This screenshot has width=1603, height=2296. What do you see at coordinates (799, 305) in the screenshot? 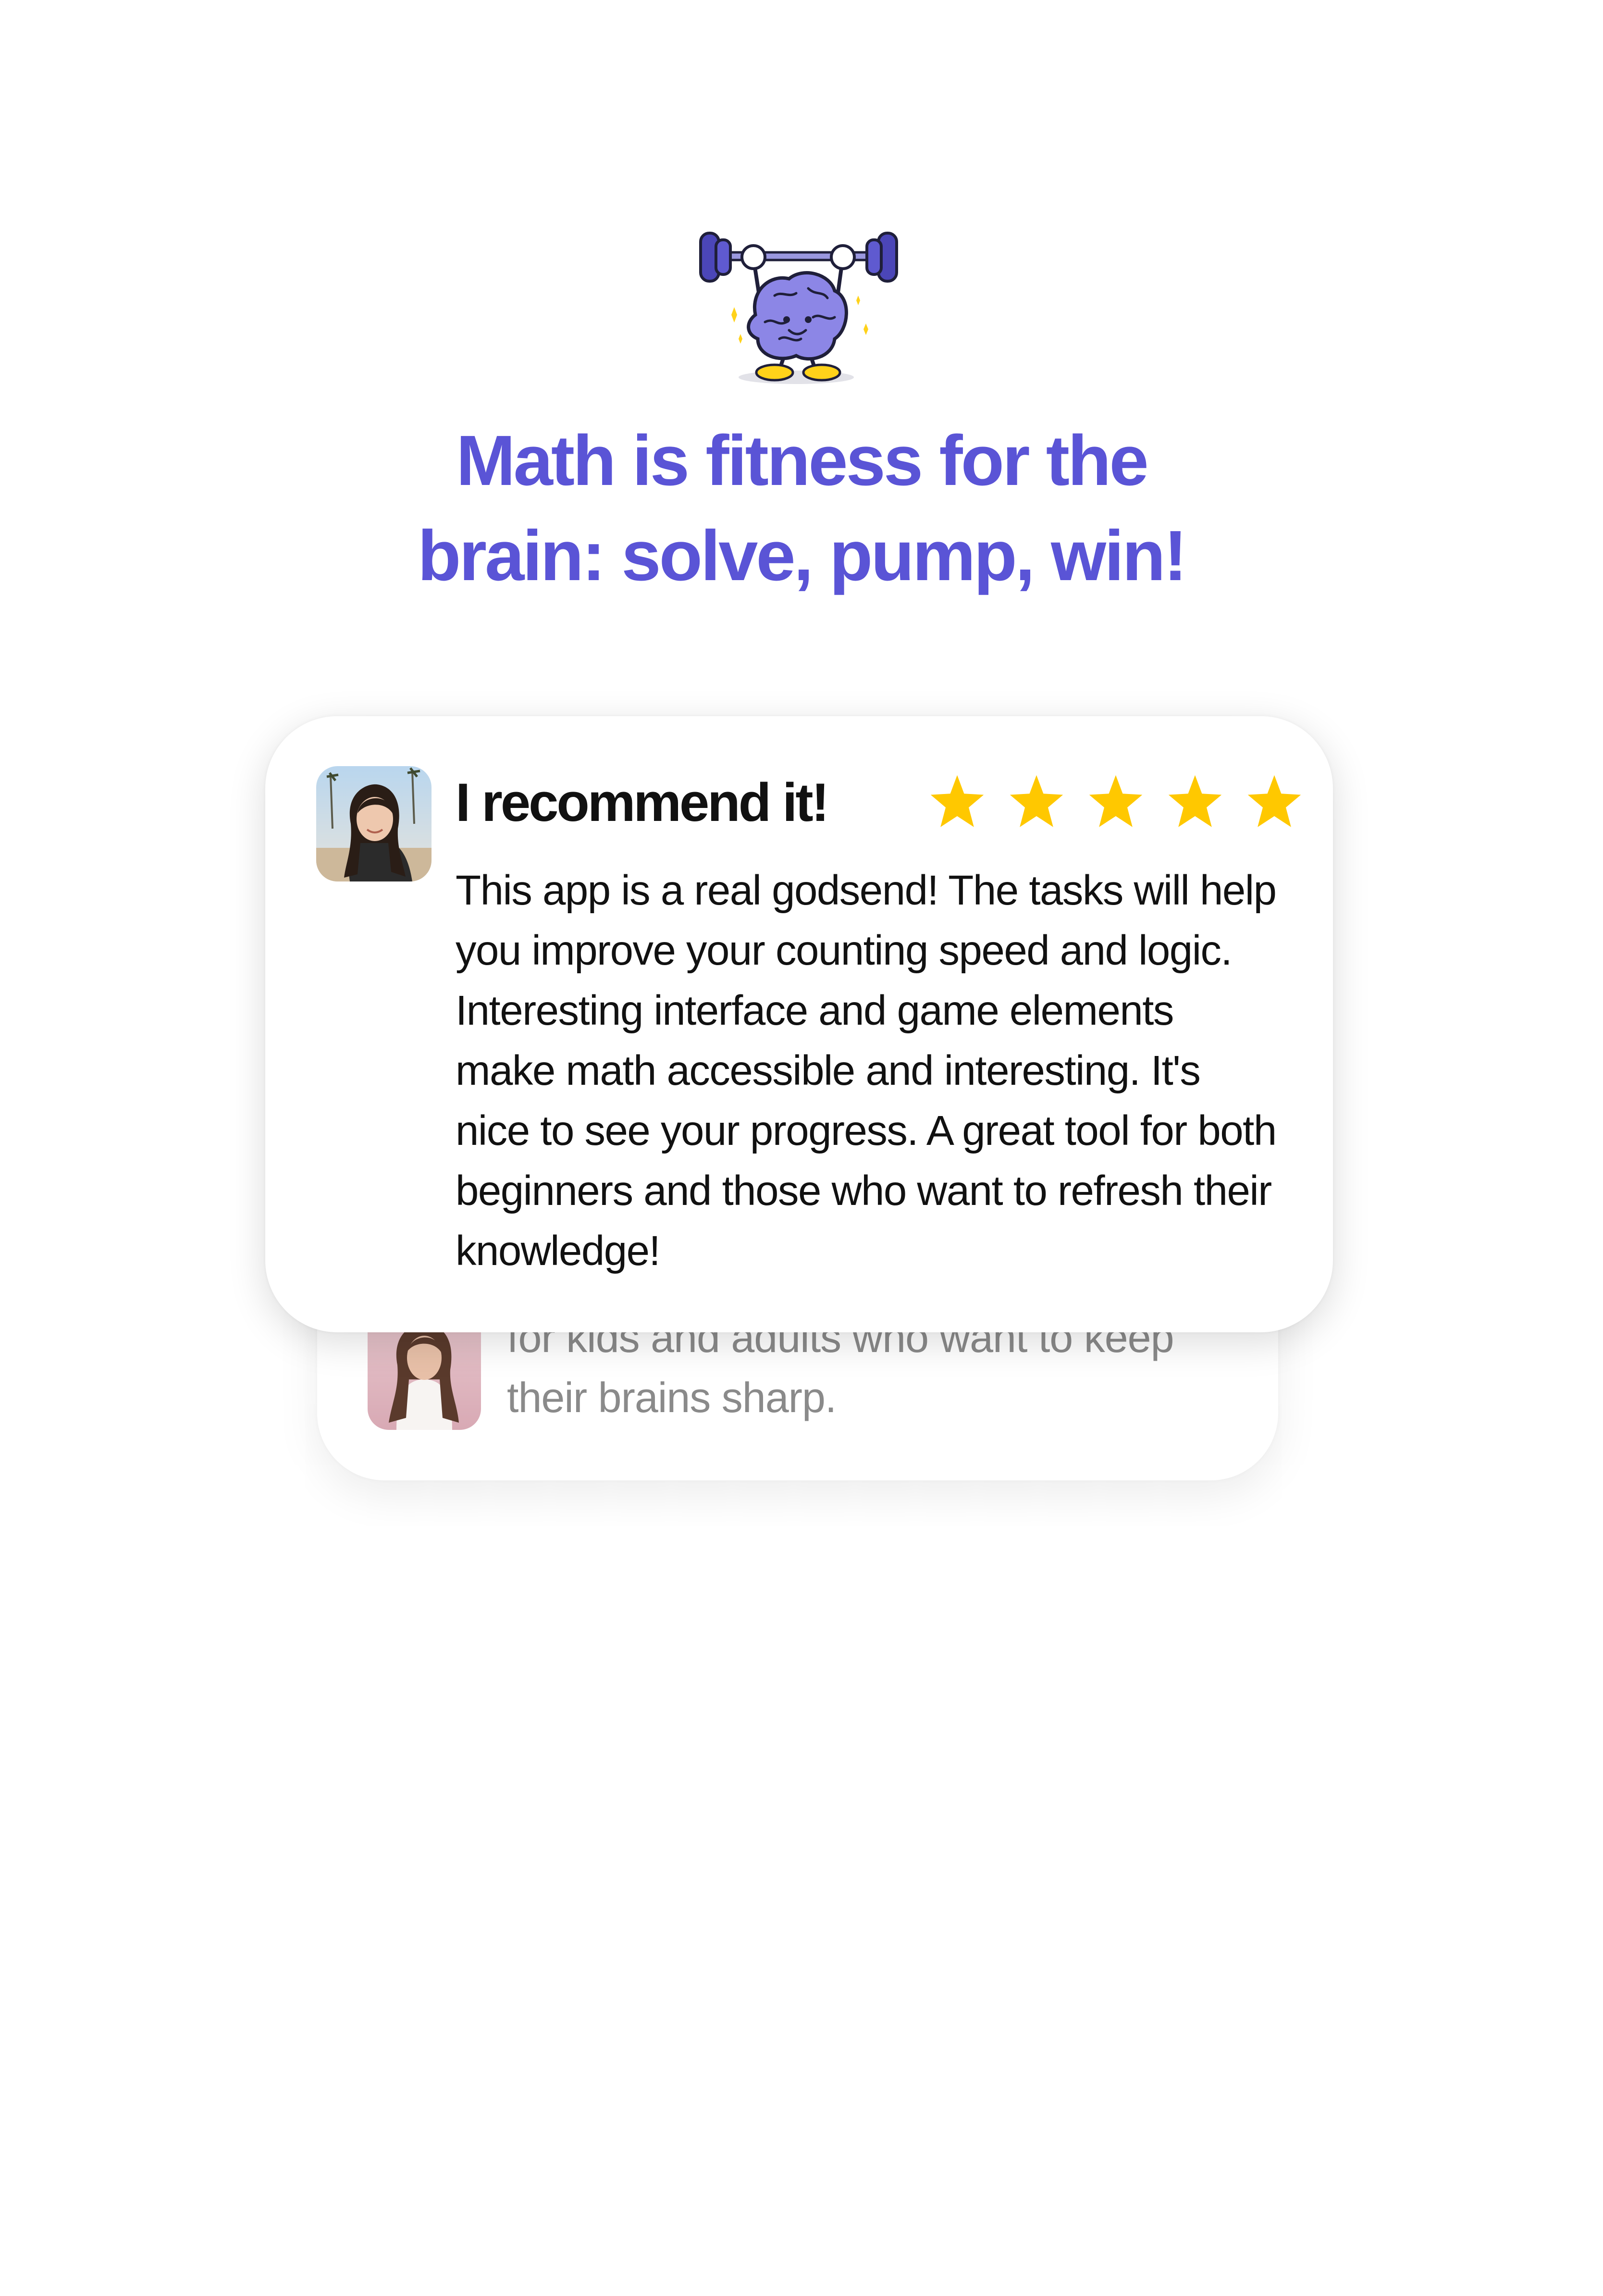
I see `brain-mascot-icon` at bounding box center [799, 305].